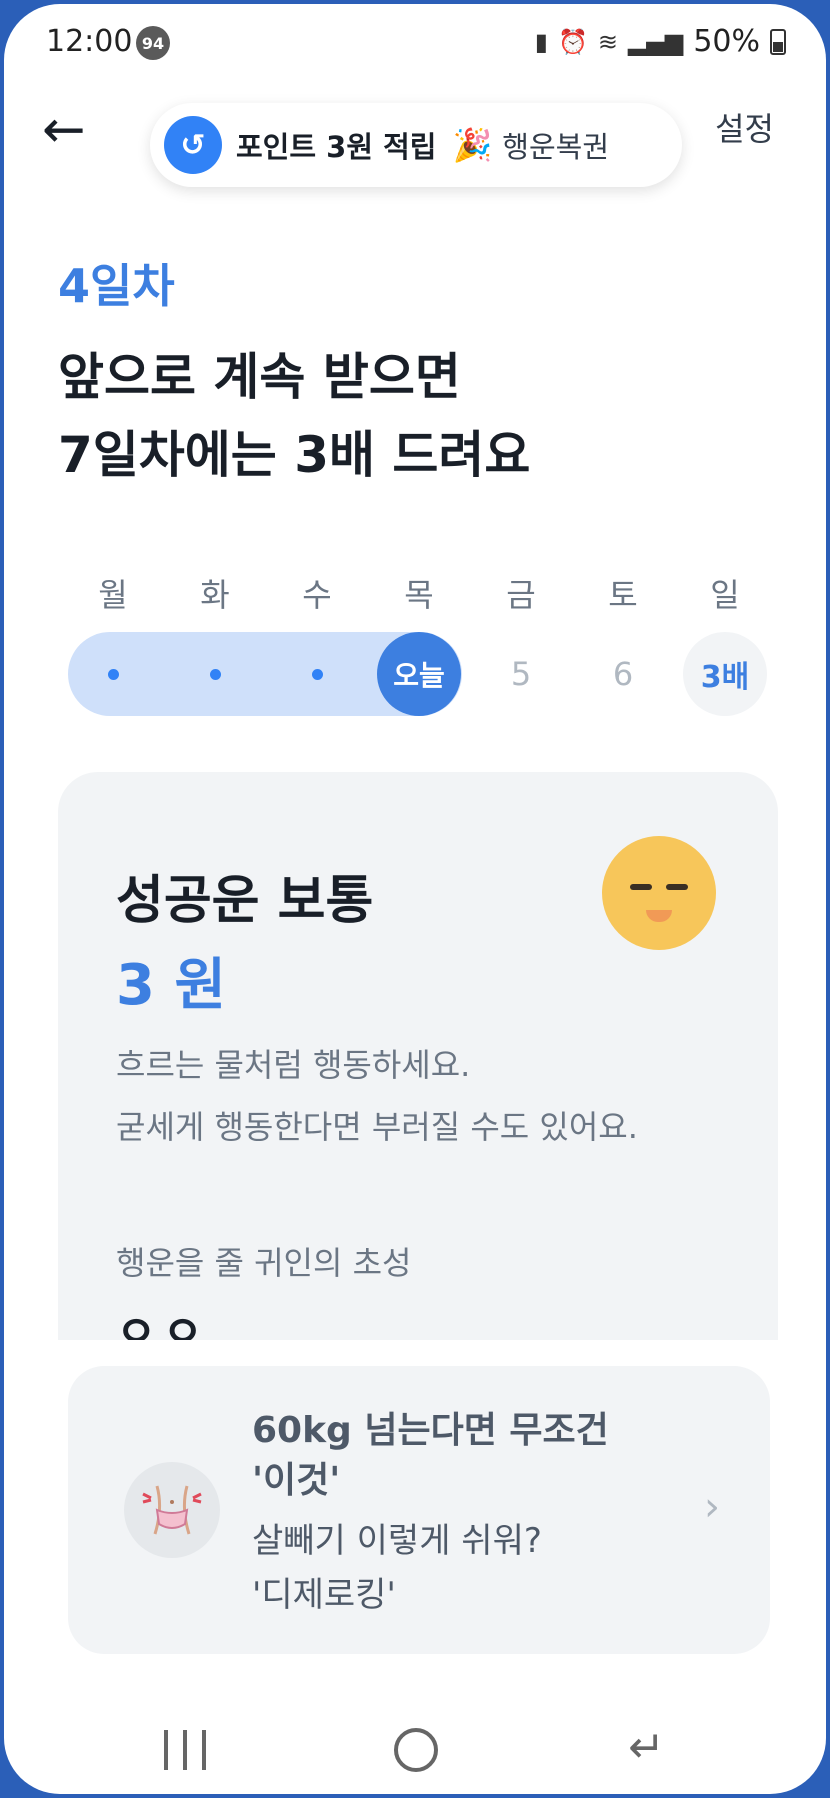 Image resolution: width=830 pixels, height=1798 pixels. What do you see at coordinates (472, 145) in the screenshot?
I see `party-popper-icon: 🎉` at bounding box center [472, 145].